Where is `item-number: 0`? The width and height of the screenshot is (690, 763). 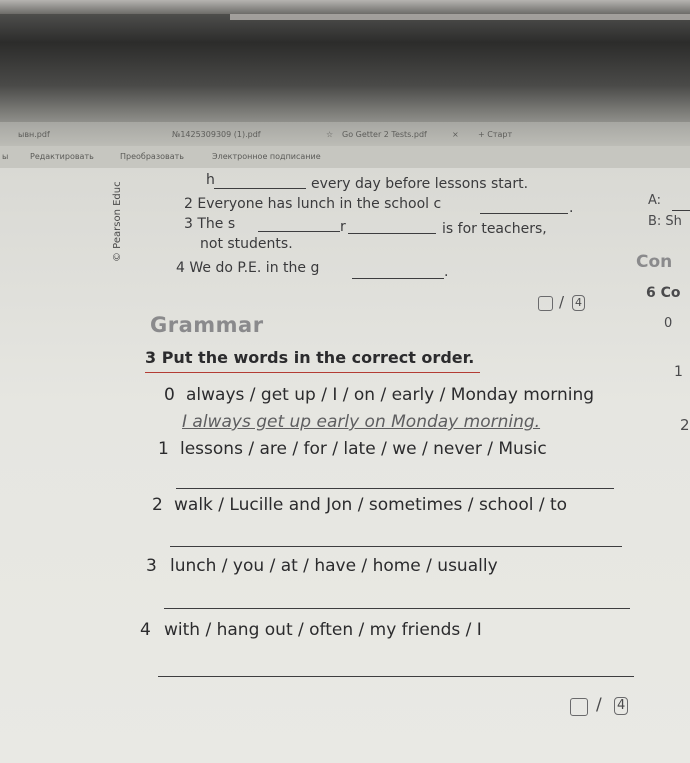
item-number: 0 is located at coordinates (169, 395).